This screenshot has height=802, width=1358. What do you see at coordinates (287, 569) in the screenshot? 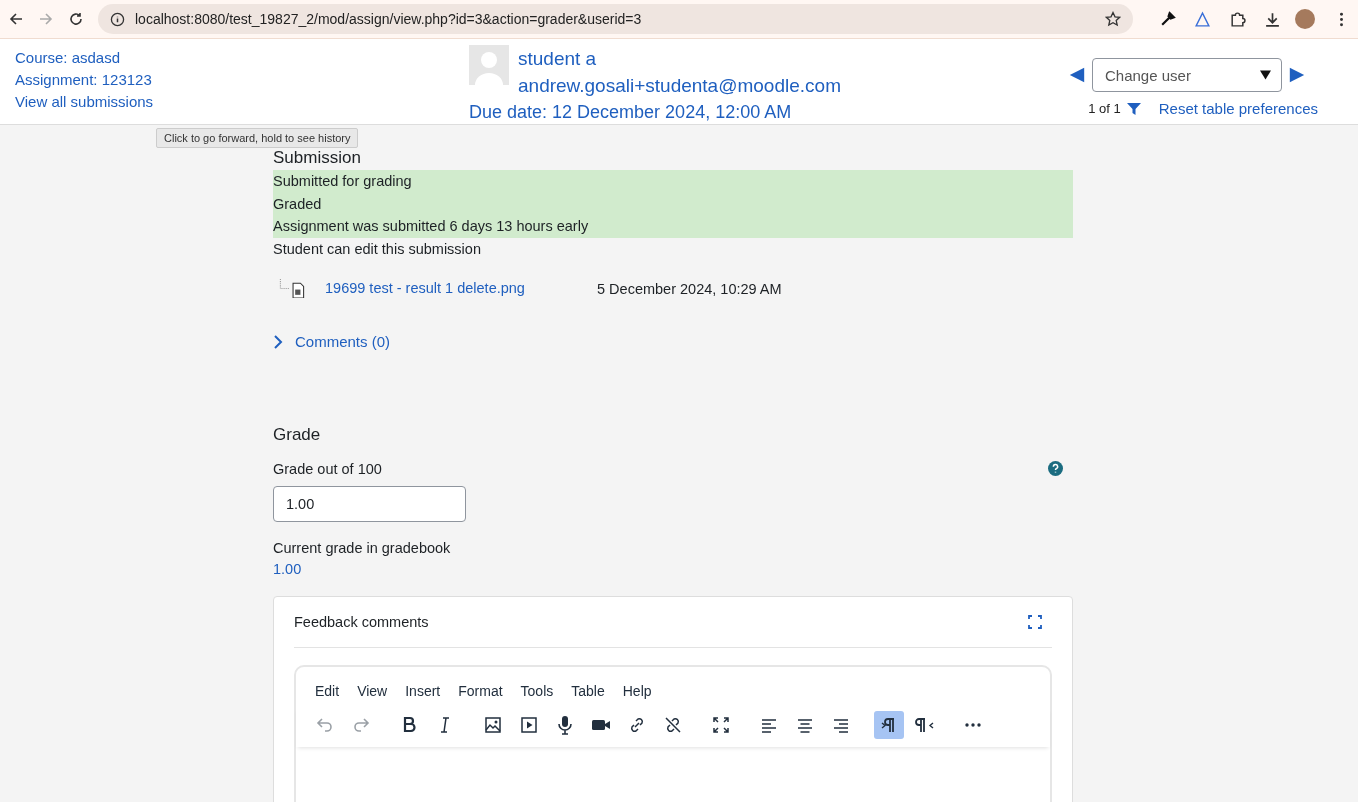
I see `current-grade-link: 1.00` at bounding box center [287, 569].